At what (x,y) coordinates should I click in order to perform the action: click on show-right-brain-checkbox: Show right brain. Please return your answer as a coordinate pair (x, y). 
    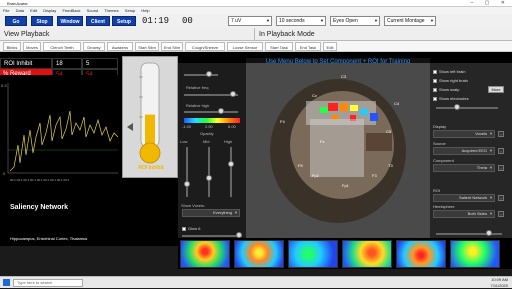
    Looking at the image, I should click on (450, 80).